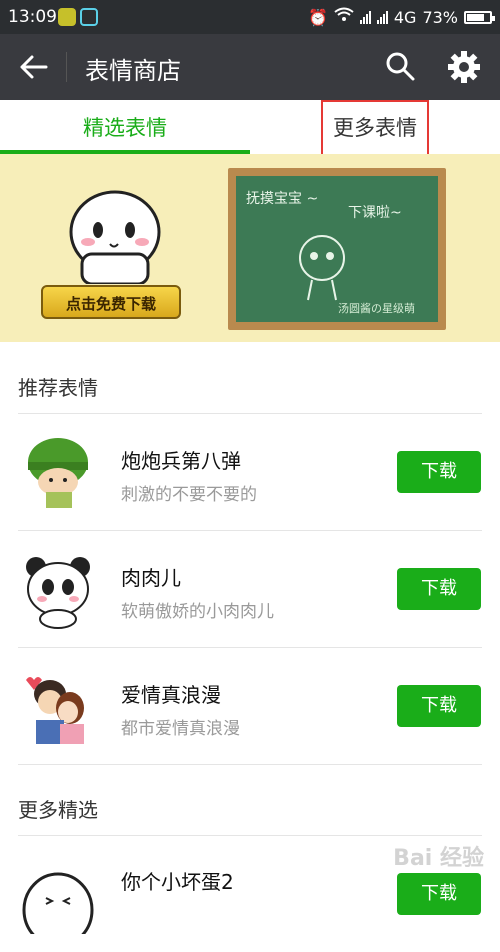  What do you see at coordinates (250, 589) in the screenshot?
I see `list-item: 肉肉儿 软萌傲娇的小肉肉儿 下载` at bounding box center [250, 589].